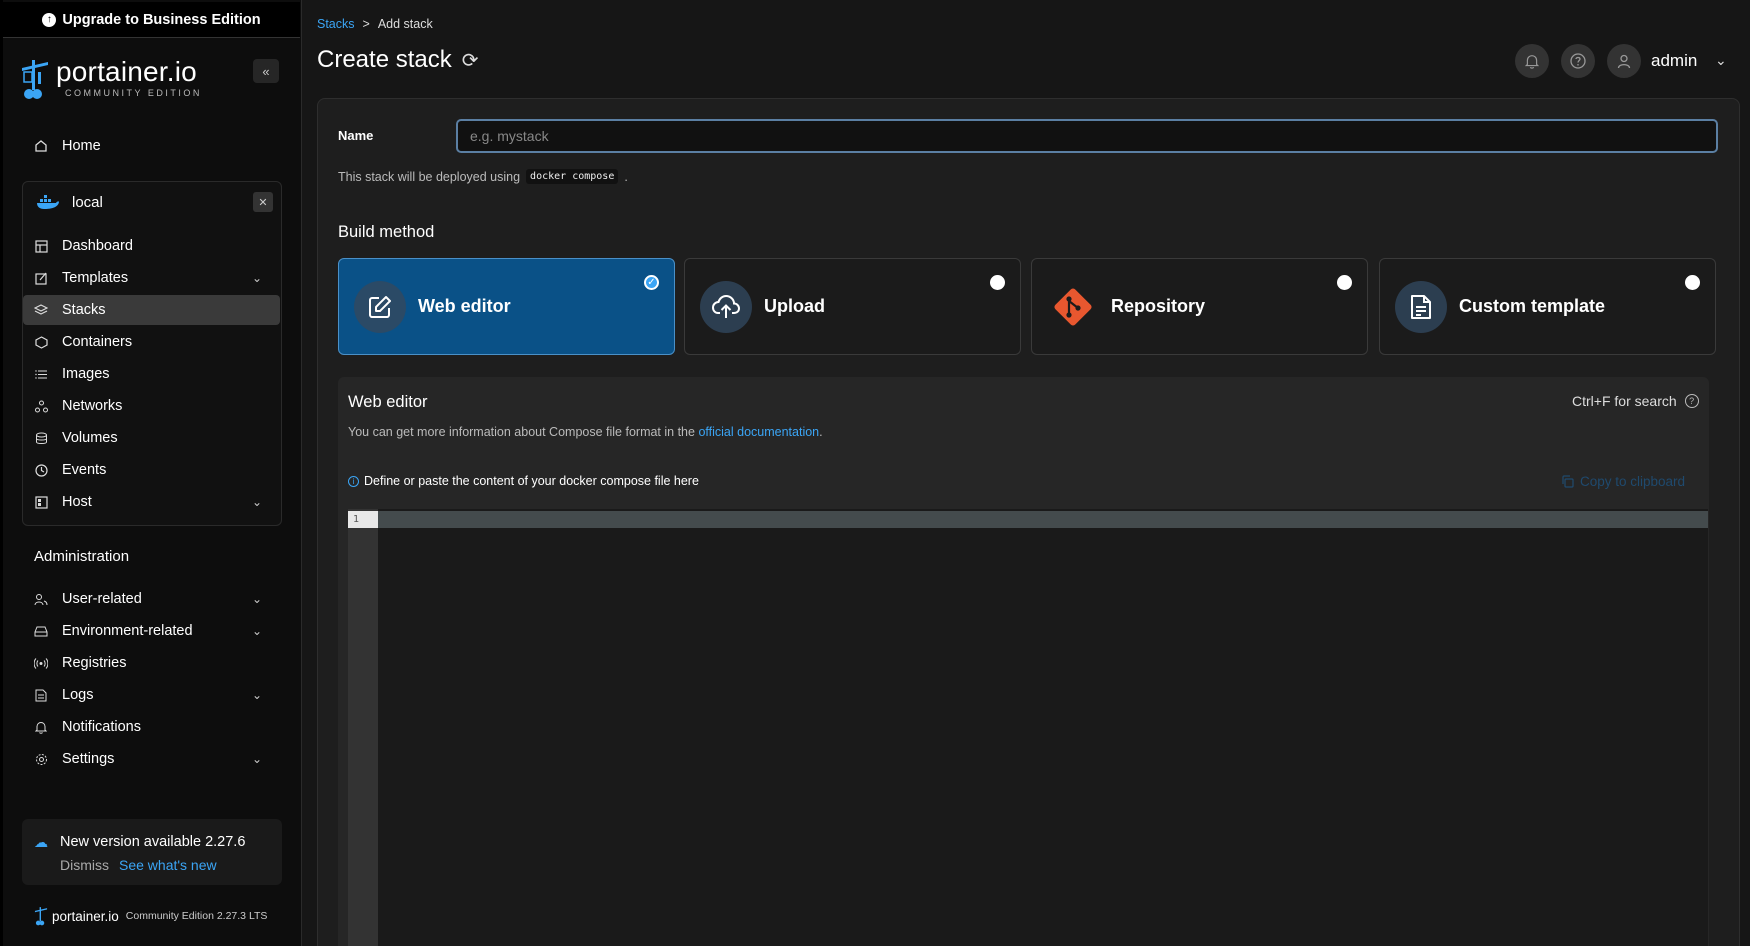  I want to click on refresh-icon: ⟳, so click(470, 60).